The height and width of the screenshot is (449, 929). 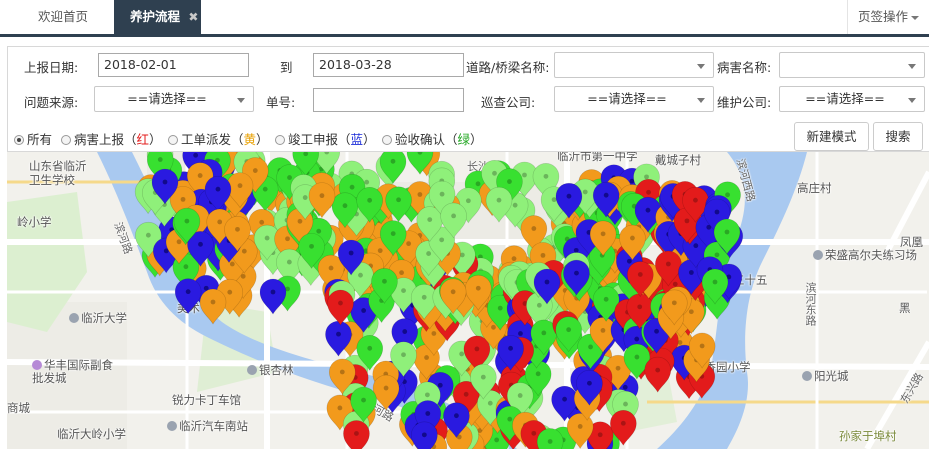 What do you see at coordinates (388, 65) in the screenshot?
I see `date-to-input: 2018-03-28` at bounding box center [388, 65].